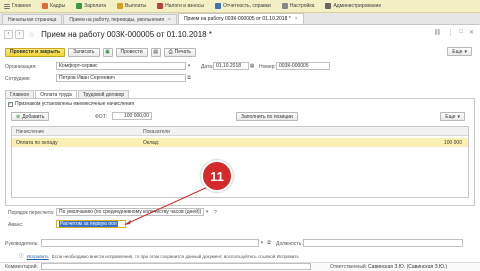  What do you see at coordinates (183, 52) in the screenshot?
I see `print-label: Печать` at bounding box center [183, 52].